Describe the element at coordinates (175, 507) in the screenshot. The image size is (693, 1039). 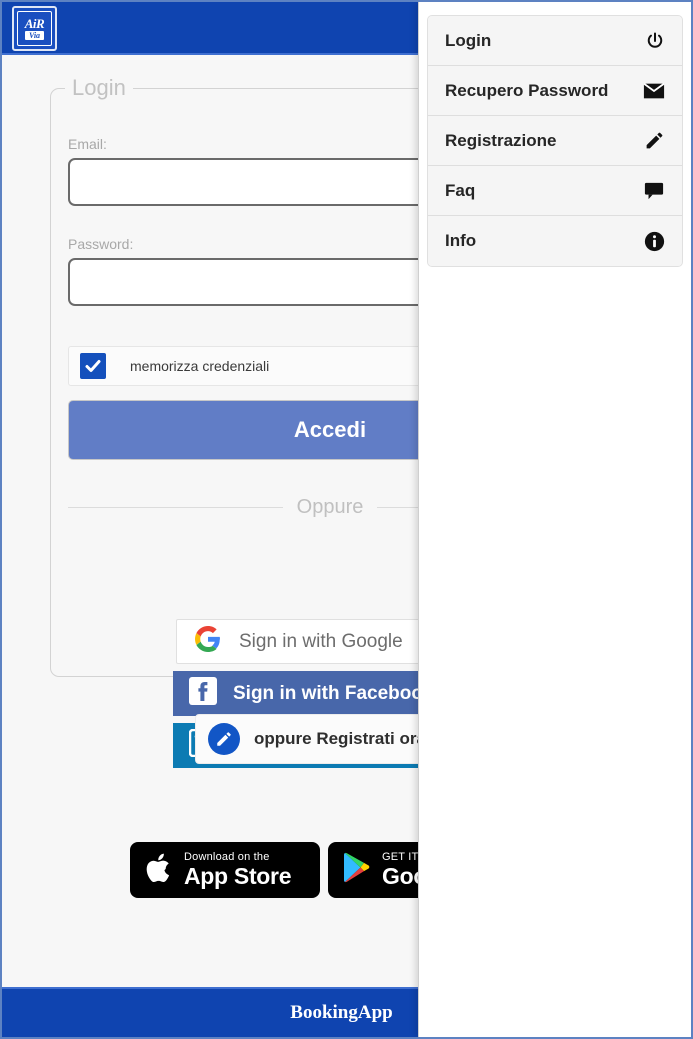
I see `divider-line-left` at that location.